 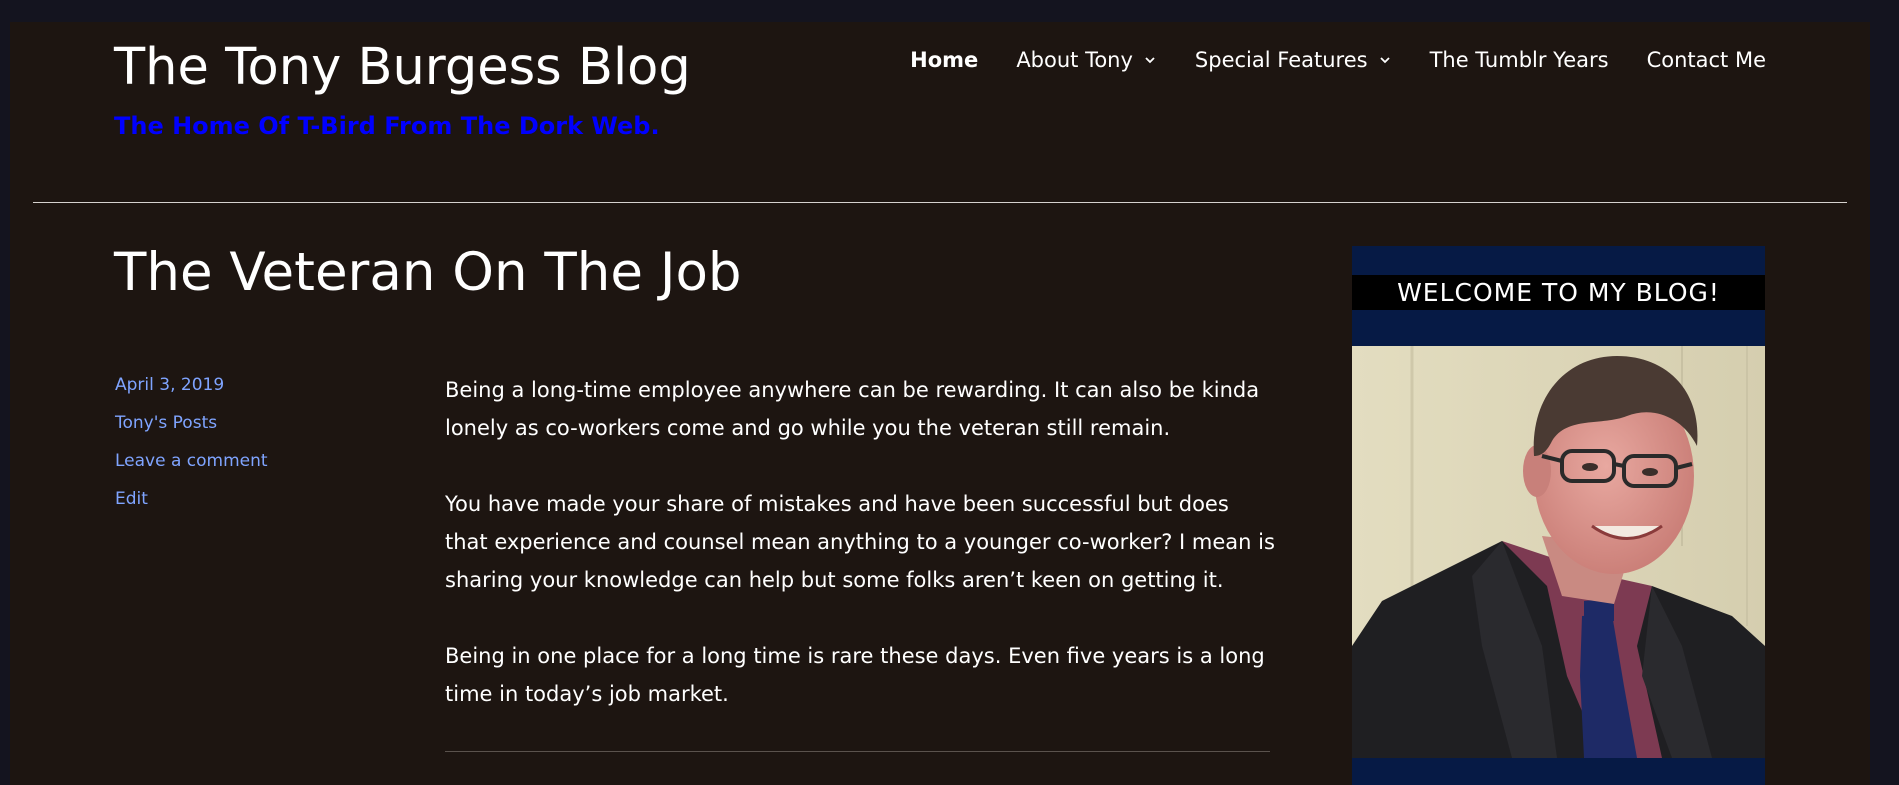 I want to click on nav-item-home: Home, so click(x=944, y=60).